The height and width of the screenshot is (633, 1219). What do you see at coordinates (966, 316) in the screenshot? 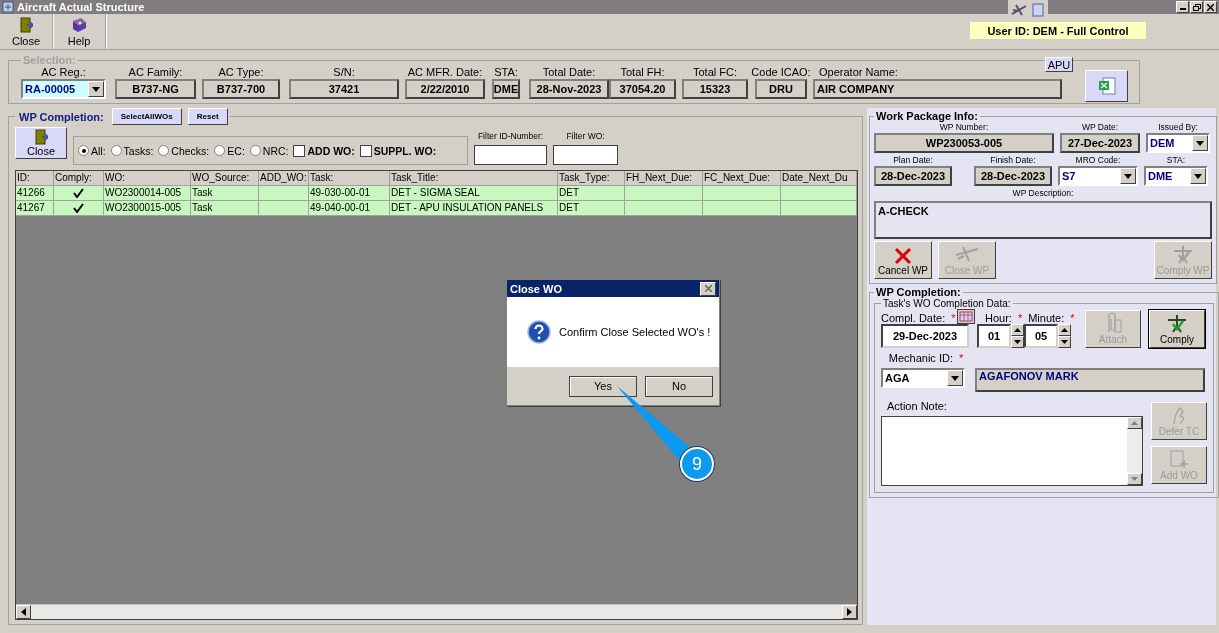
I see `calendar-icon` at bounding box center [966, 316].